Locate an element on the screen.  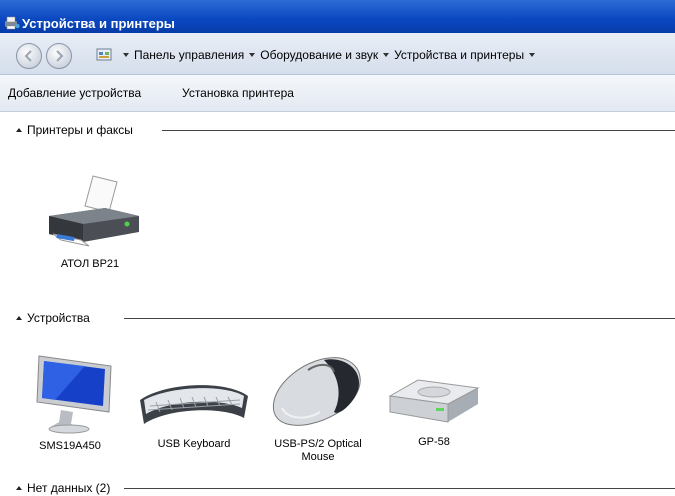
printer-icon is located at coordinates (94, 211).